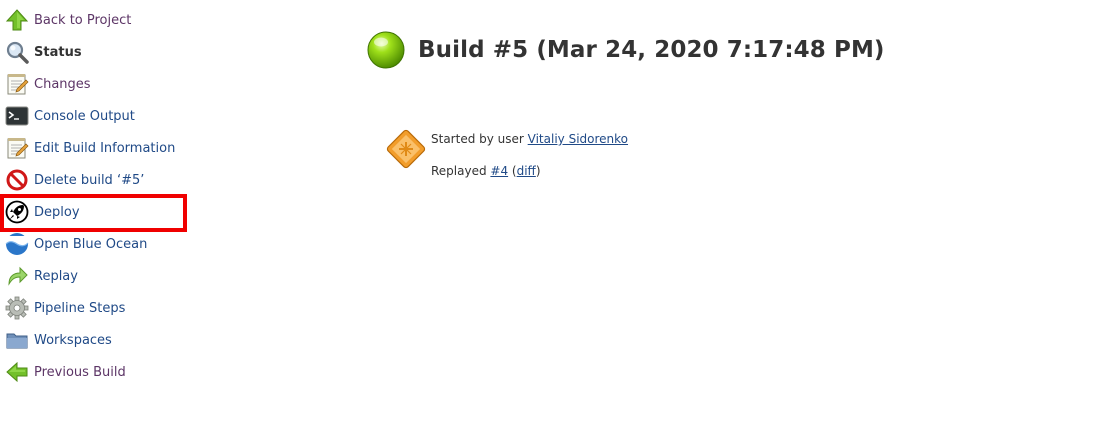  I want to click on replayed-line: Replayed #4 (diff), so click(486, 171).